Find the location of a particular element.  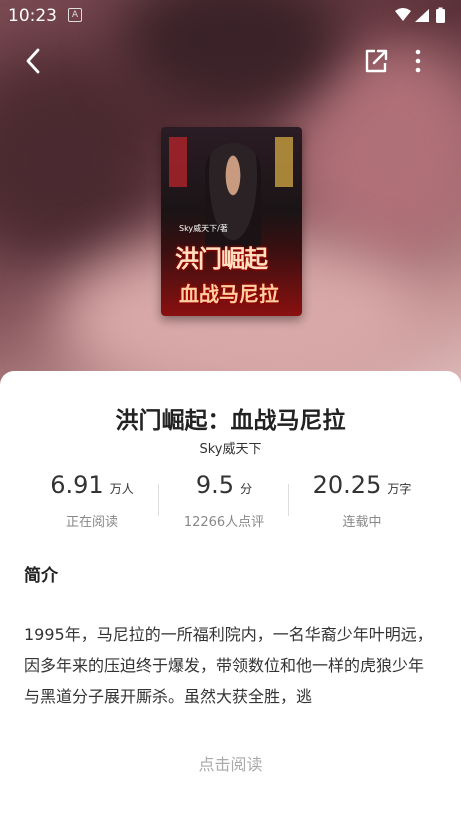

read-button: 点击阅读 is located at coordinates (230, 763).